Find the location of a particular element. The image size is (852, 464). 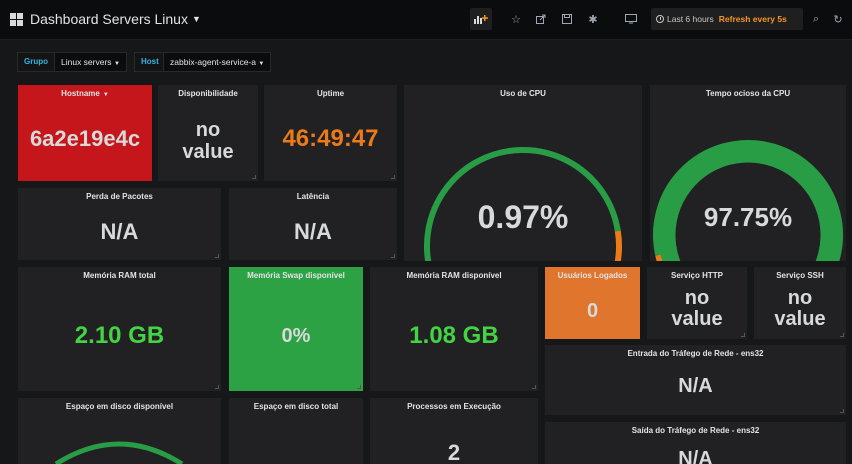

refresh-icon: ↻ is located at coordinates (838, 19).